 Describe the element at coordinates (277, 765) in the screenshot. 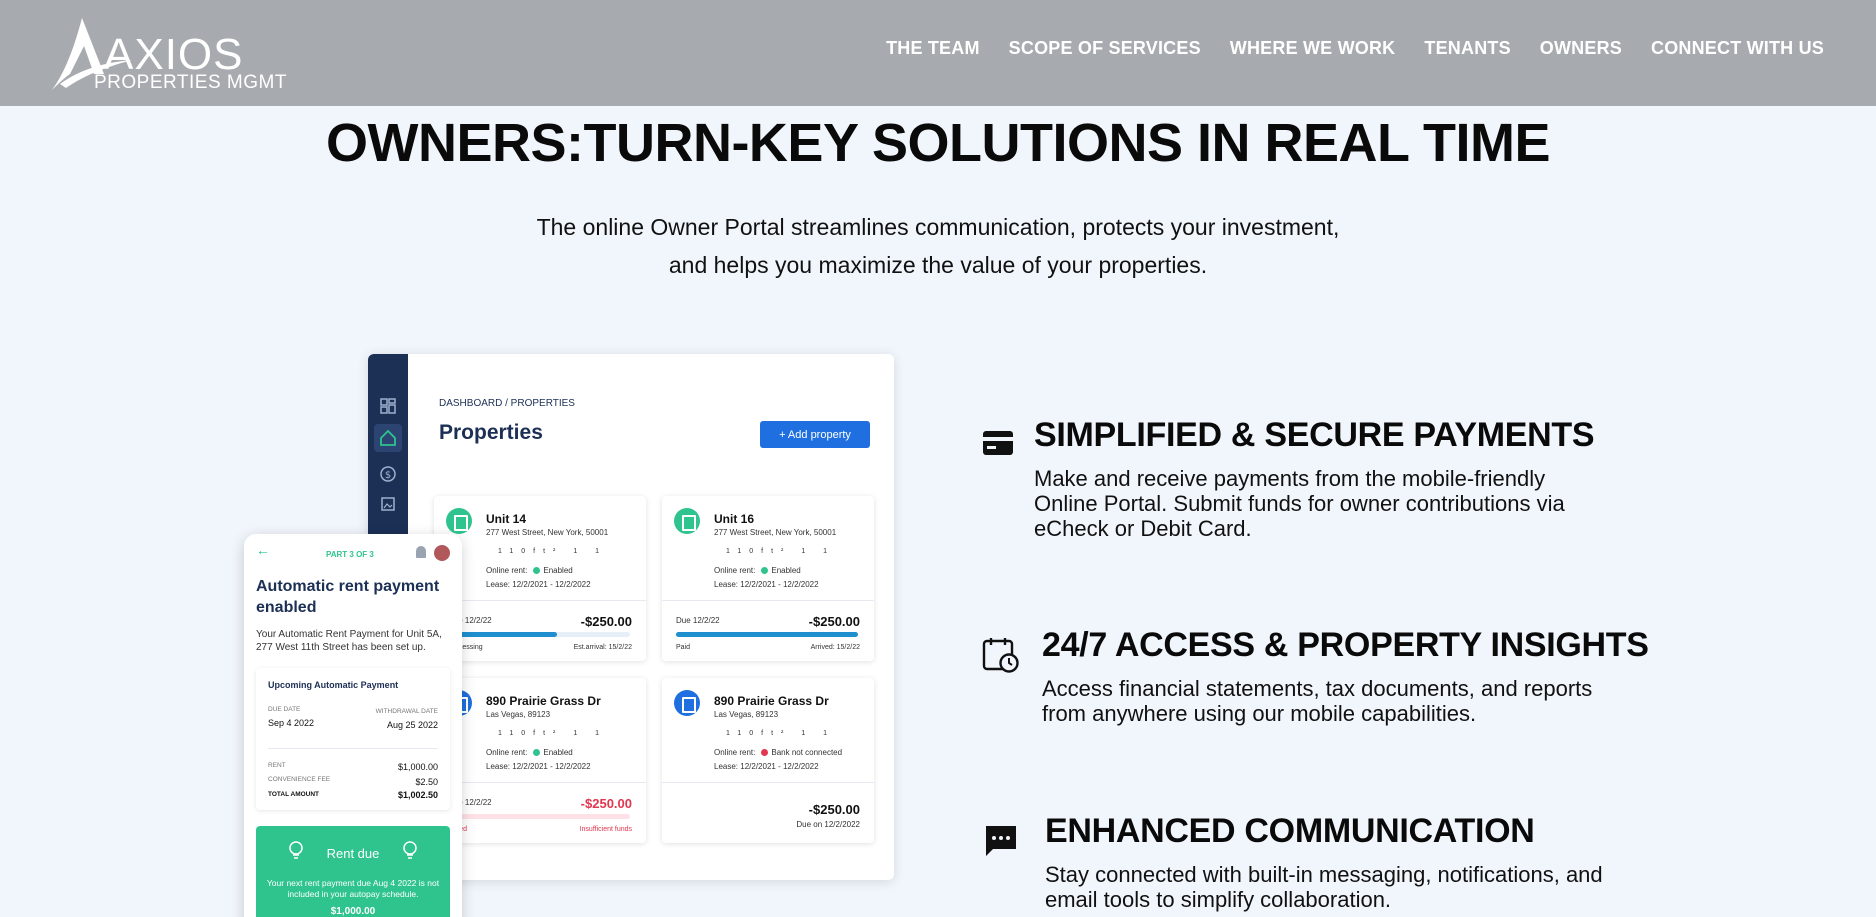

I see `rent-label: RENT` at that location.